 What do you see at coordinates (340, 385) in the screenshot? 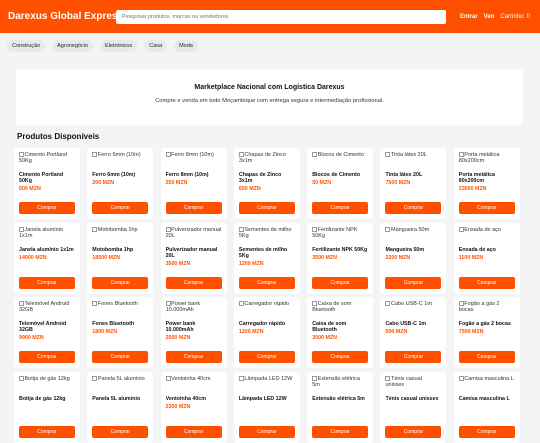
I see `product-image: Extensão elétrica 5m` at bounding box center [340, 385].